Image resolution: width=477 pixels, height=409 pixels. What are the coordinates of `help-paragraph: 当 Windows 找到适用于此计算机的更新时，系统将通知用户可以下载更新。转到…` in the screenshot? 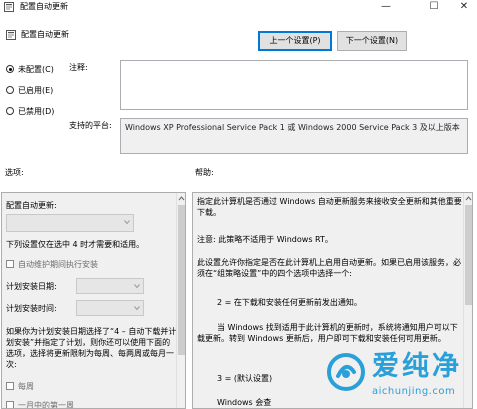 It's located at (327, 333).